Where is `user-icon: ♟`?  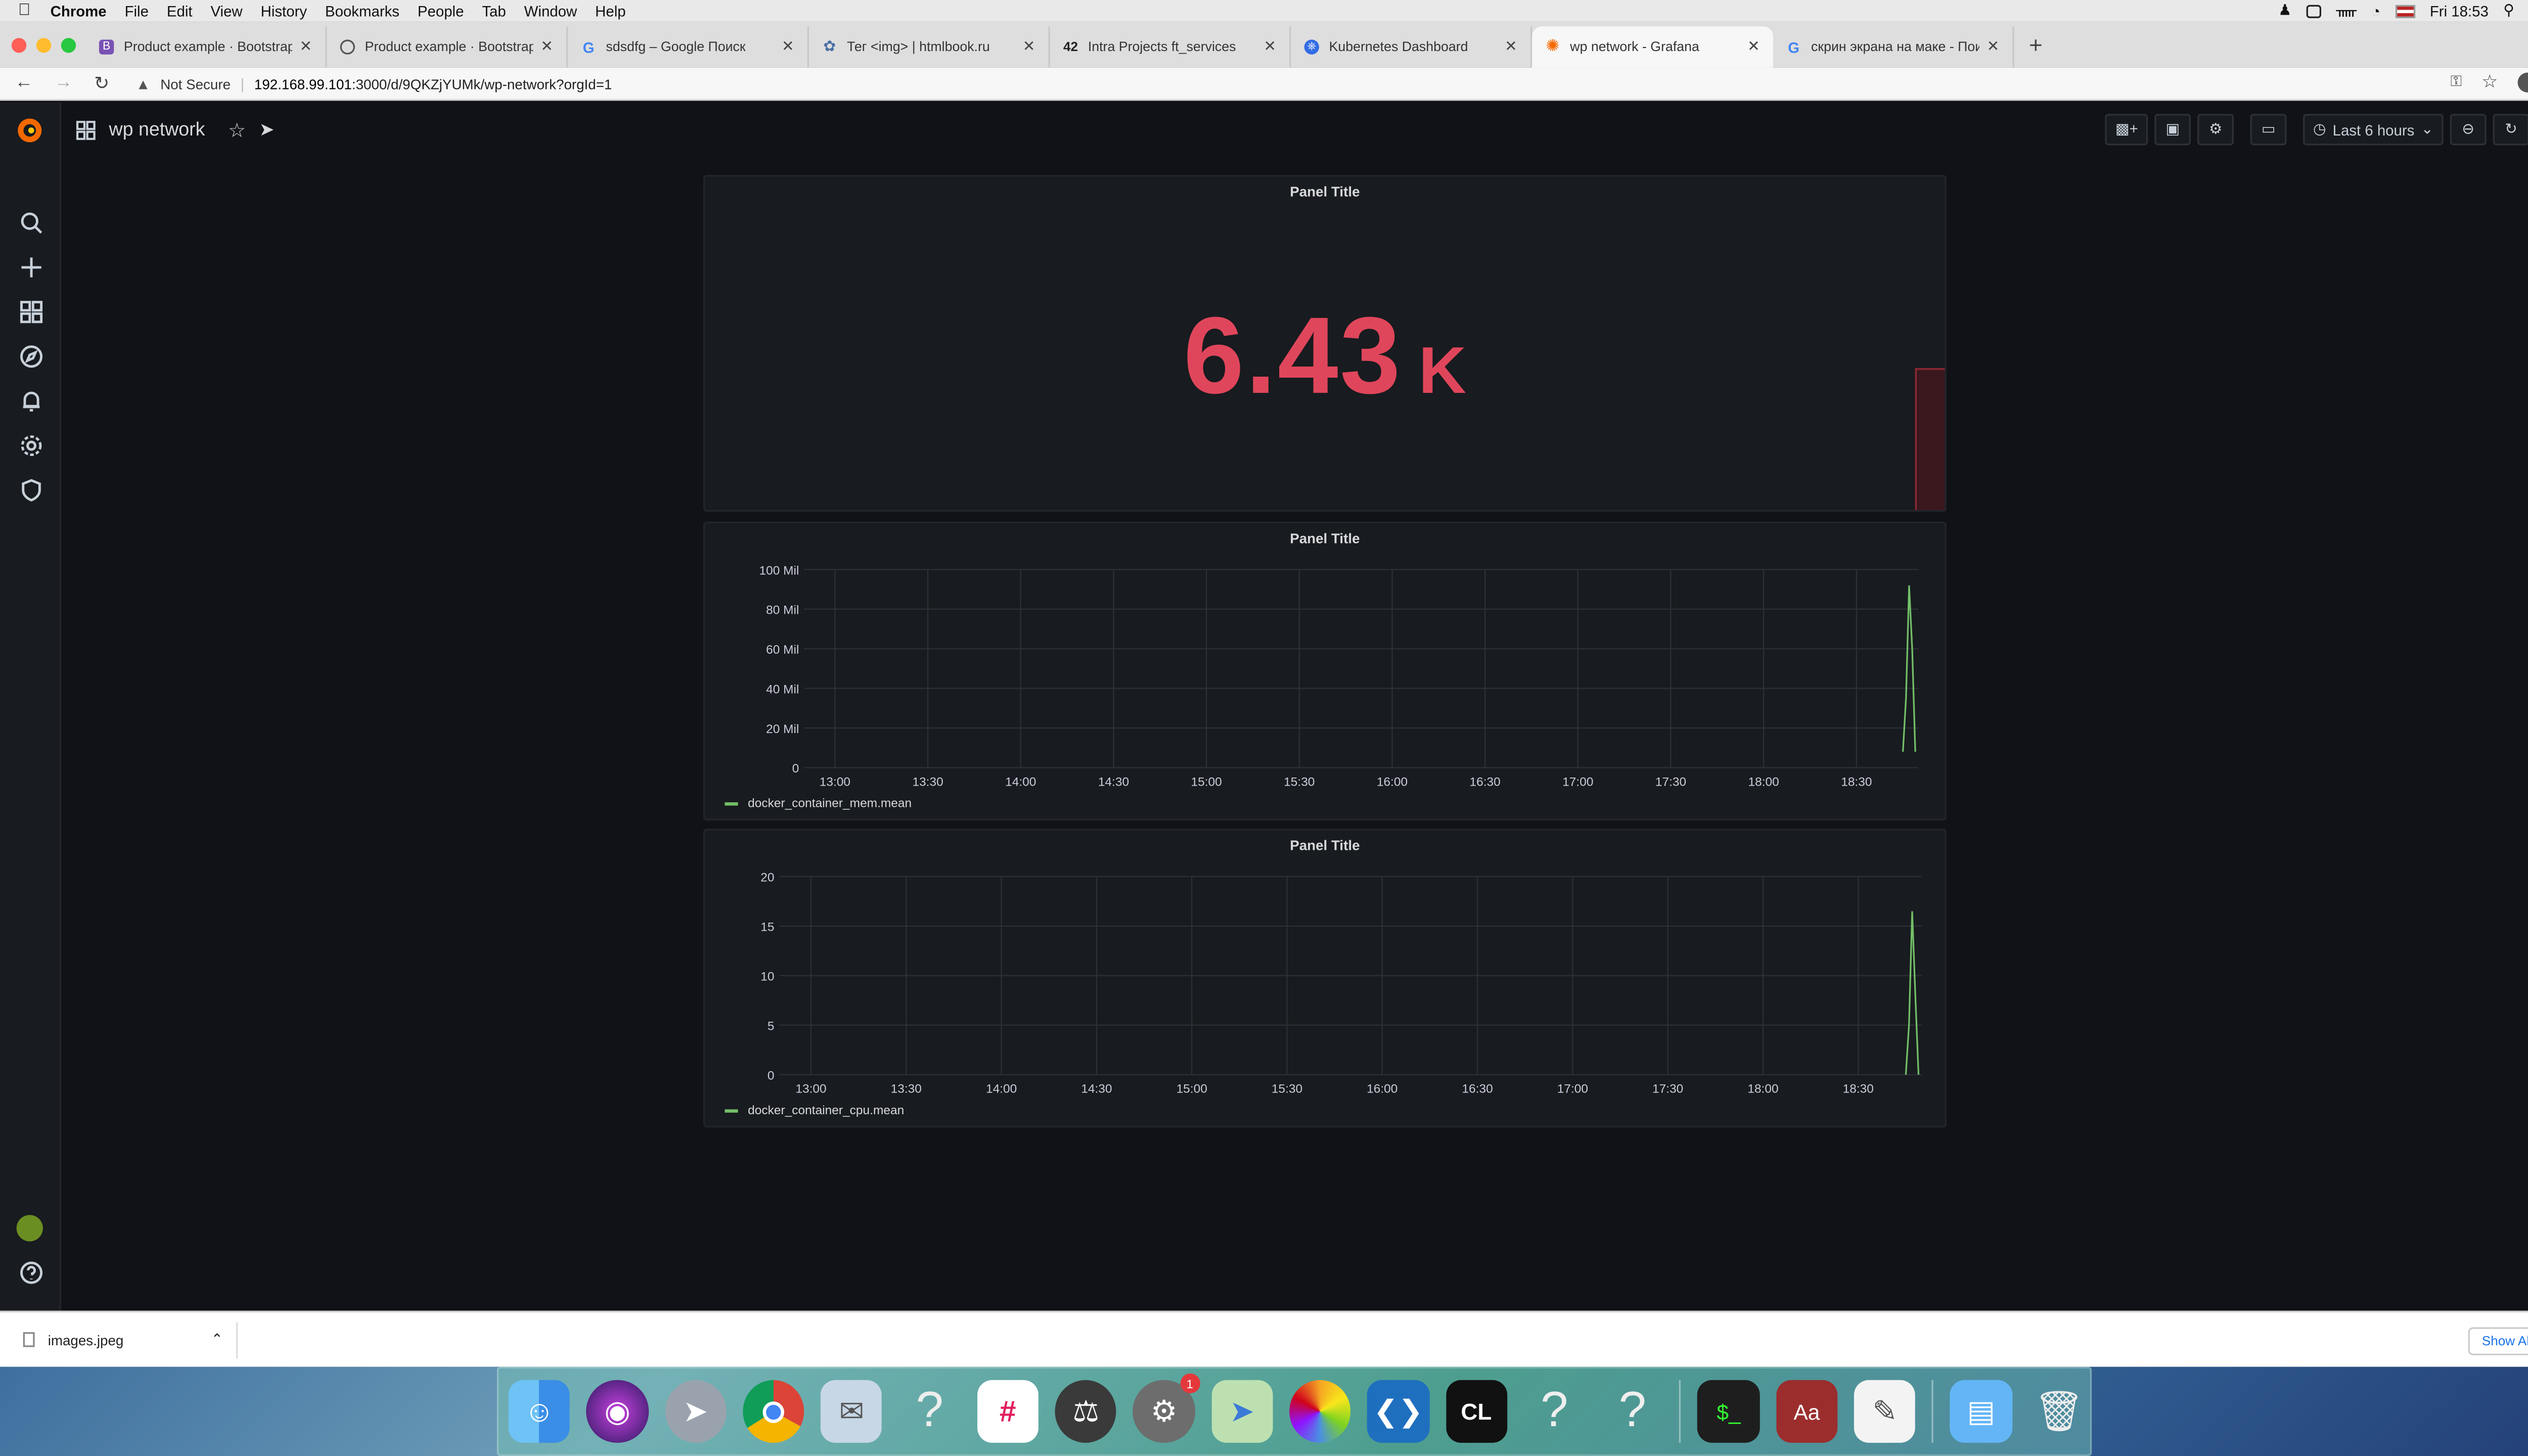 user-icon: ♟ is located at coordinates (2284, 11).